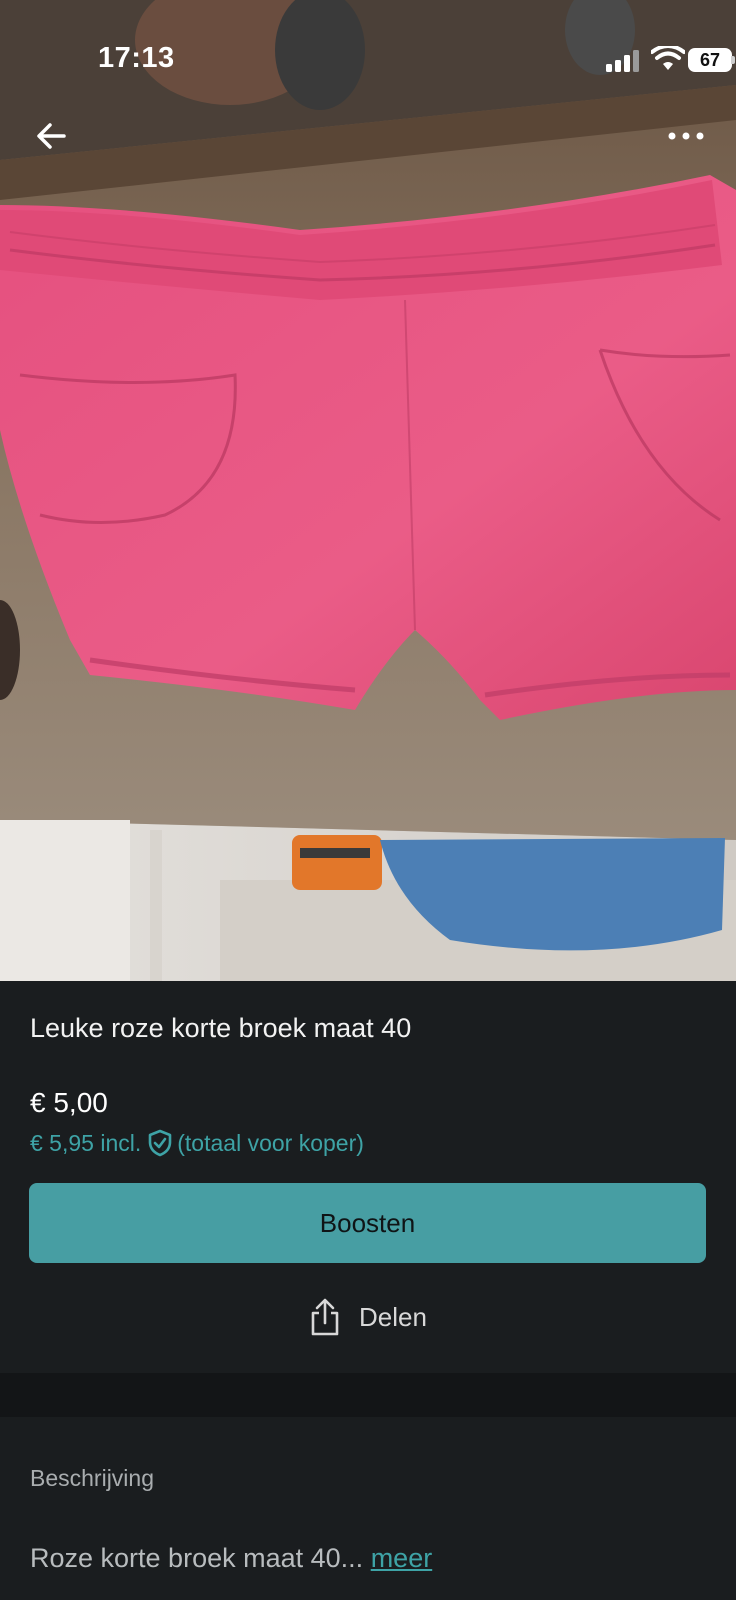 The height and width of the screenshot is (1600, 736). I want to click on price-incl-amount: € 5,95 incl., so click(86, 1142).